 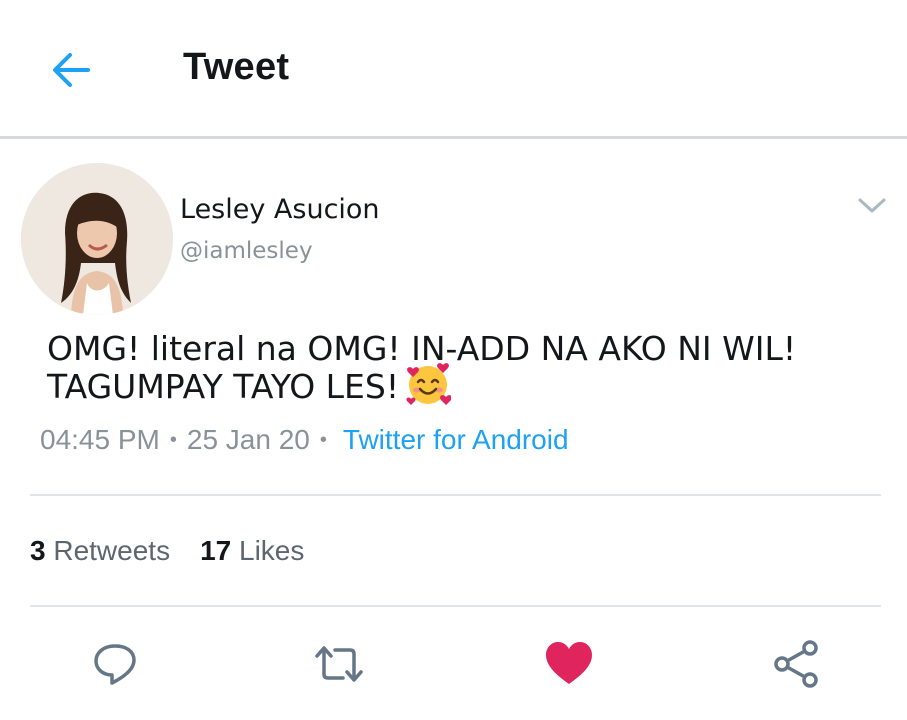 What do you see at coordinates (112, 550) in the screenshot?
I see `retweets-label: Retweets` at bounding box center [112, 550].